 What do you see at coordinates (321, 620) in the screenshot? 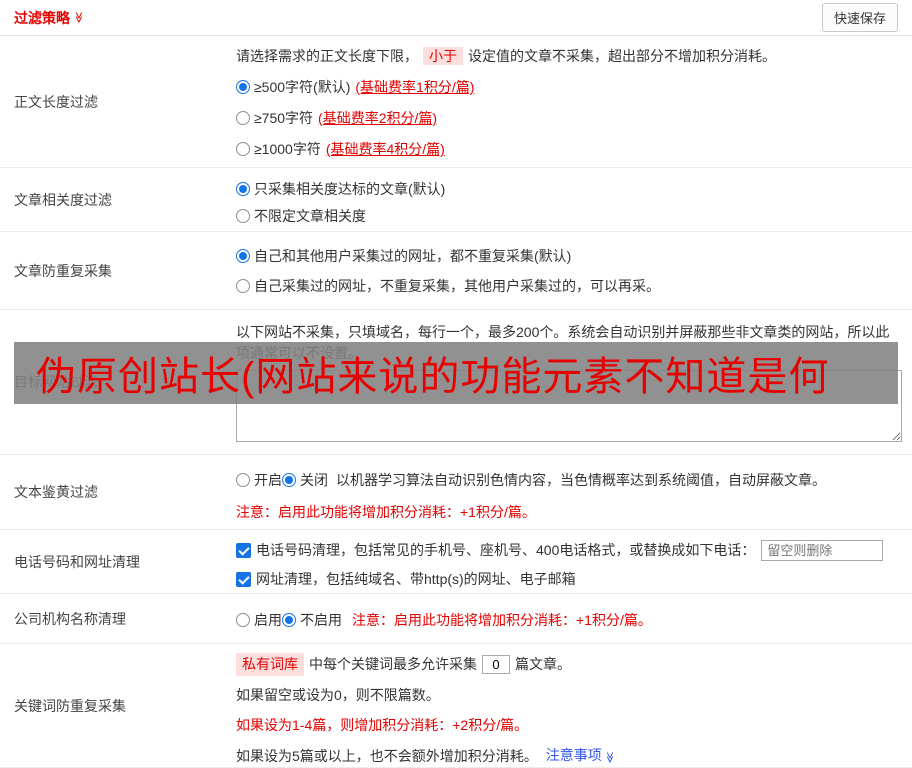
I see `company-off-label: 不启用` at bounding box center [321, 620].